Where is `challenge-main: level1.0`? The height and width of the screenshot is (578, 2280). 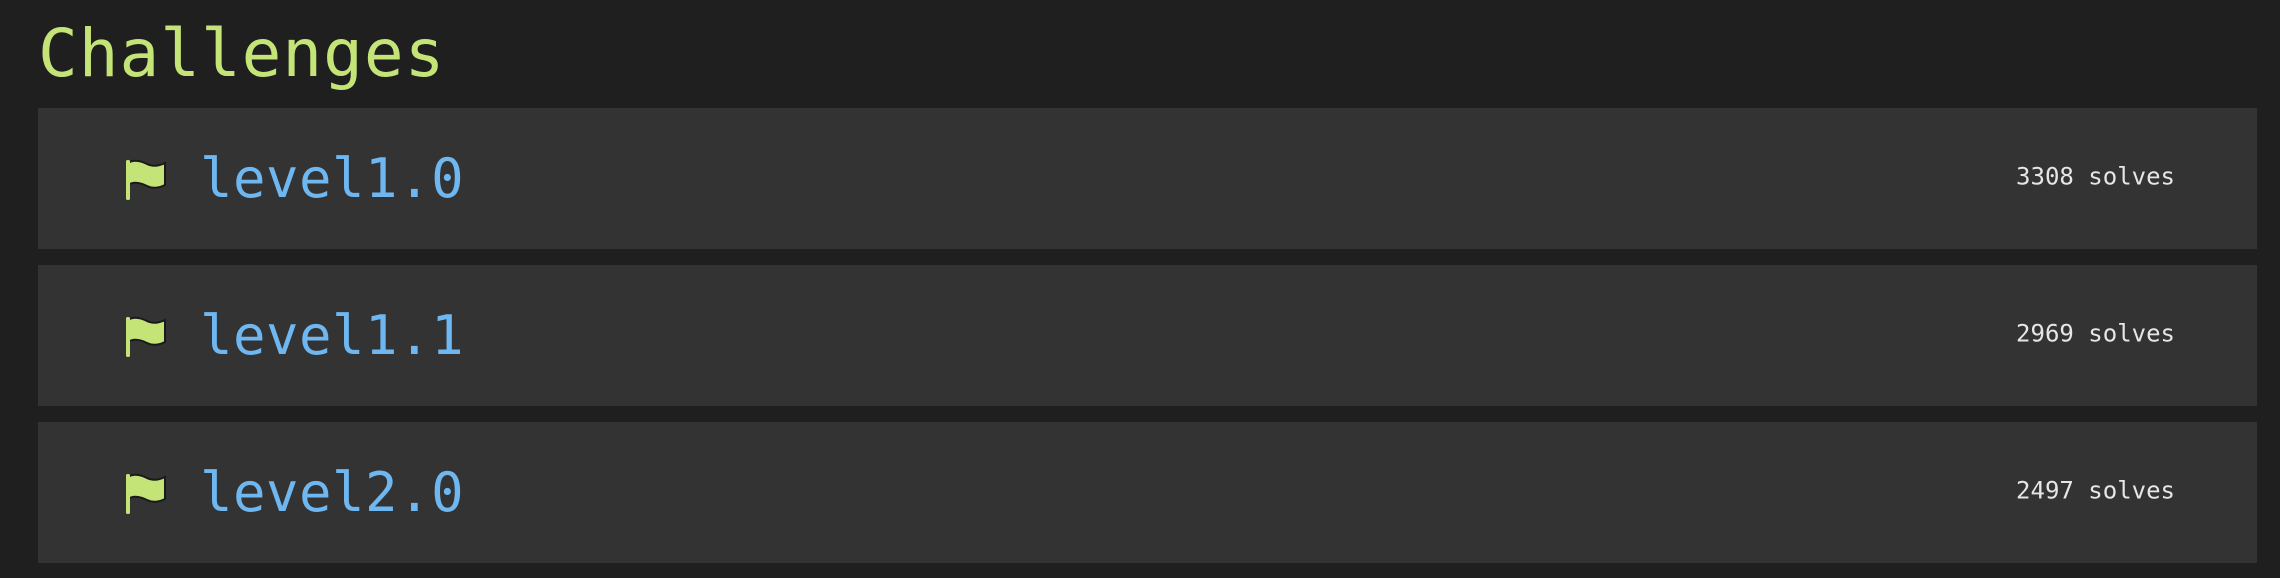
challenge-main: level1.0 is located at coordinates (251, 178).